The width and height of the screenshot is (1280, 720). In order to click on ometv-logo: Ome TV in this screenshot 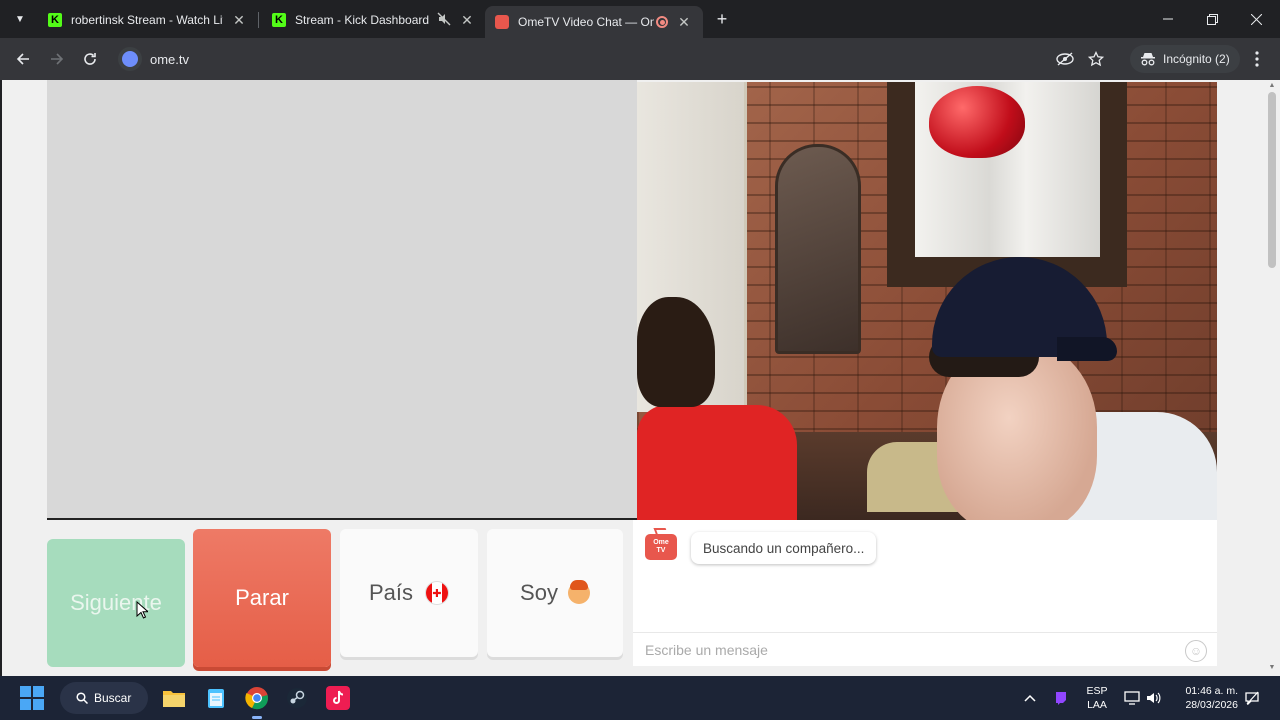, I will do `click(661, 547)`.